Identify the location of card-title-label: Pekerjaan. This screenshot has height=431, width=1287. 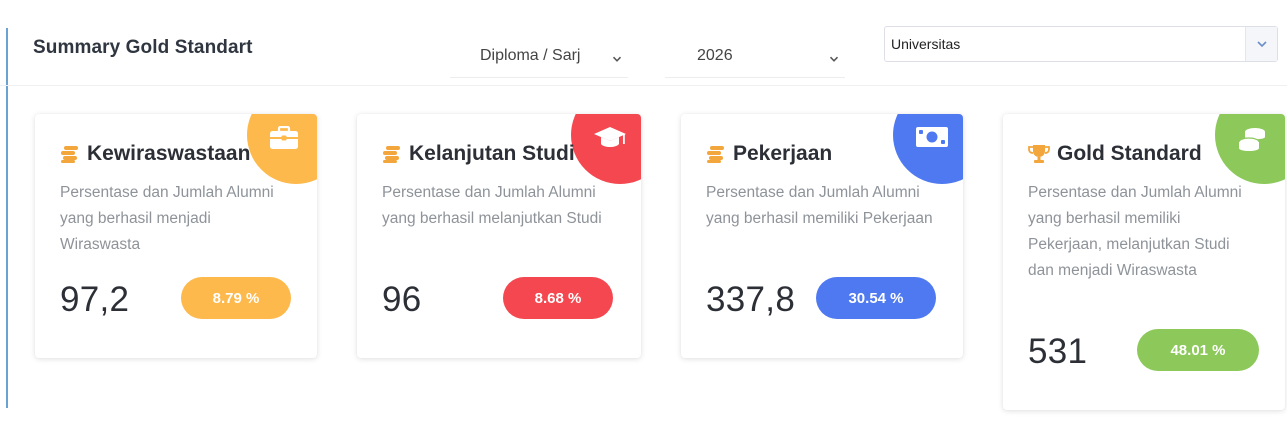
(783, 153).